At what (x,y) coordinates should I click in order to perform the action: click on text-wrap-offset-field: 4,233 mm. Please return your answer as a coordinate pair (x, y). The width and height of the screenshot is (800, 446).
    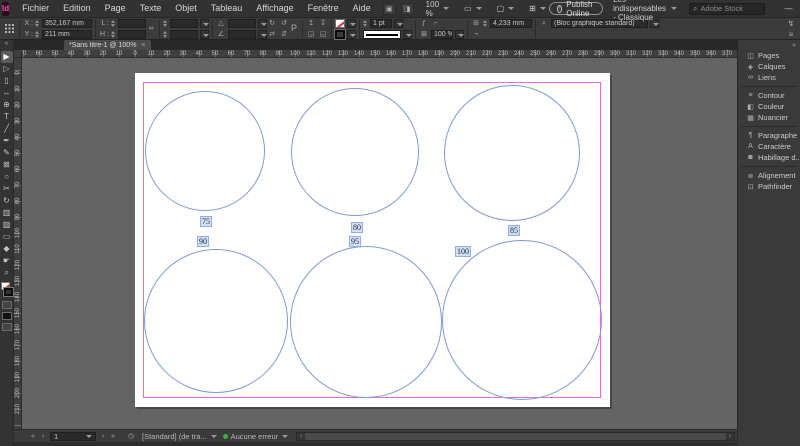
    Looking at the image, I should click on (511, 23).